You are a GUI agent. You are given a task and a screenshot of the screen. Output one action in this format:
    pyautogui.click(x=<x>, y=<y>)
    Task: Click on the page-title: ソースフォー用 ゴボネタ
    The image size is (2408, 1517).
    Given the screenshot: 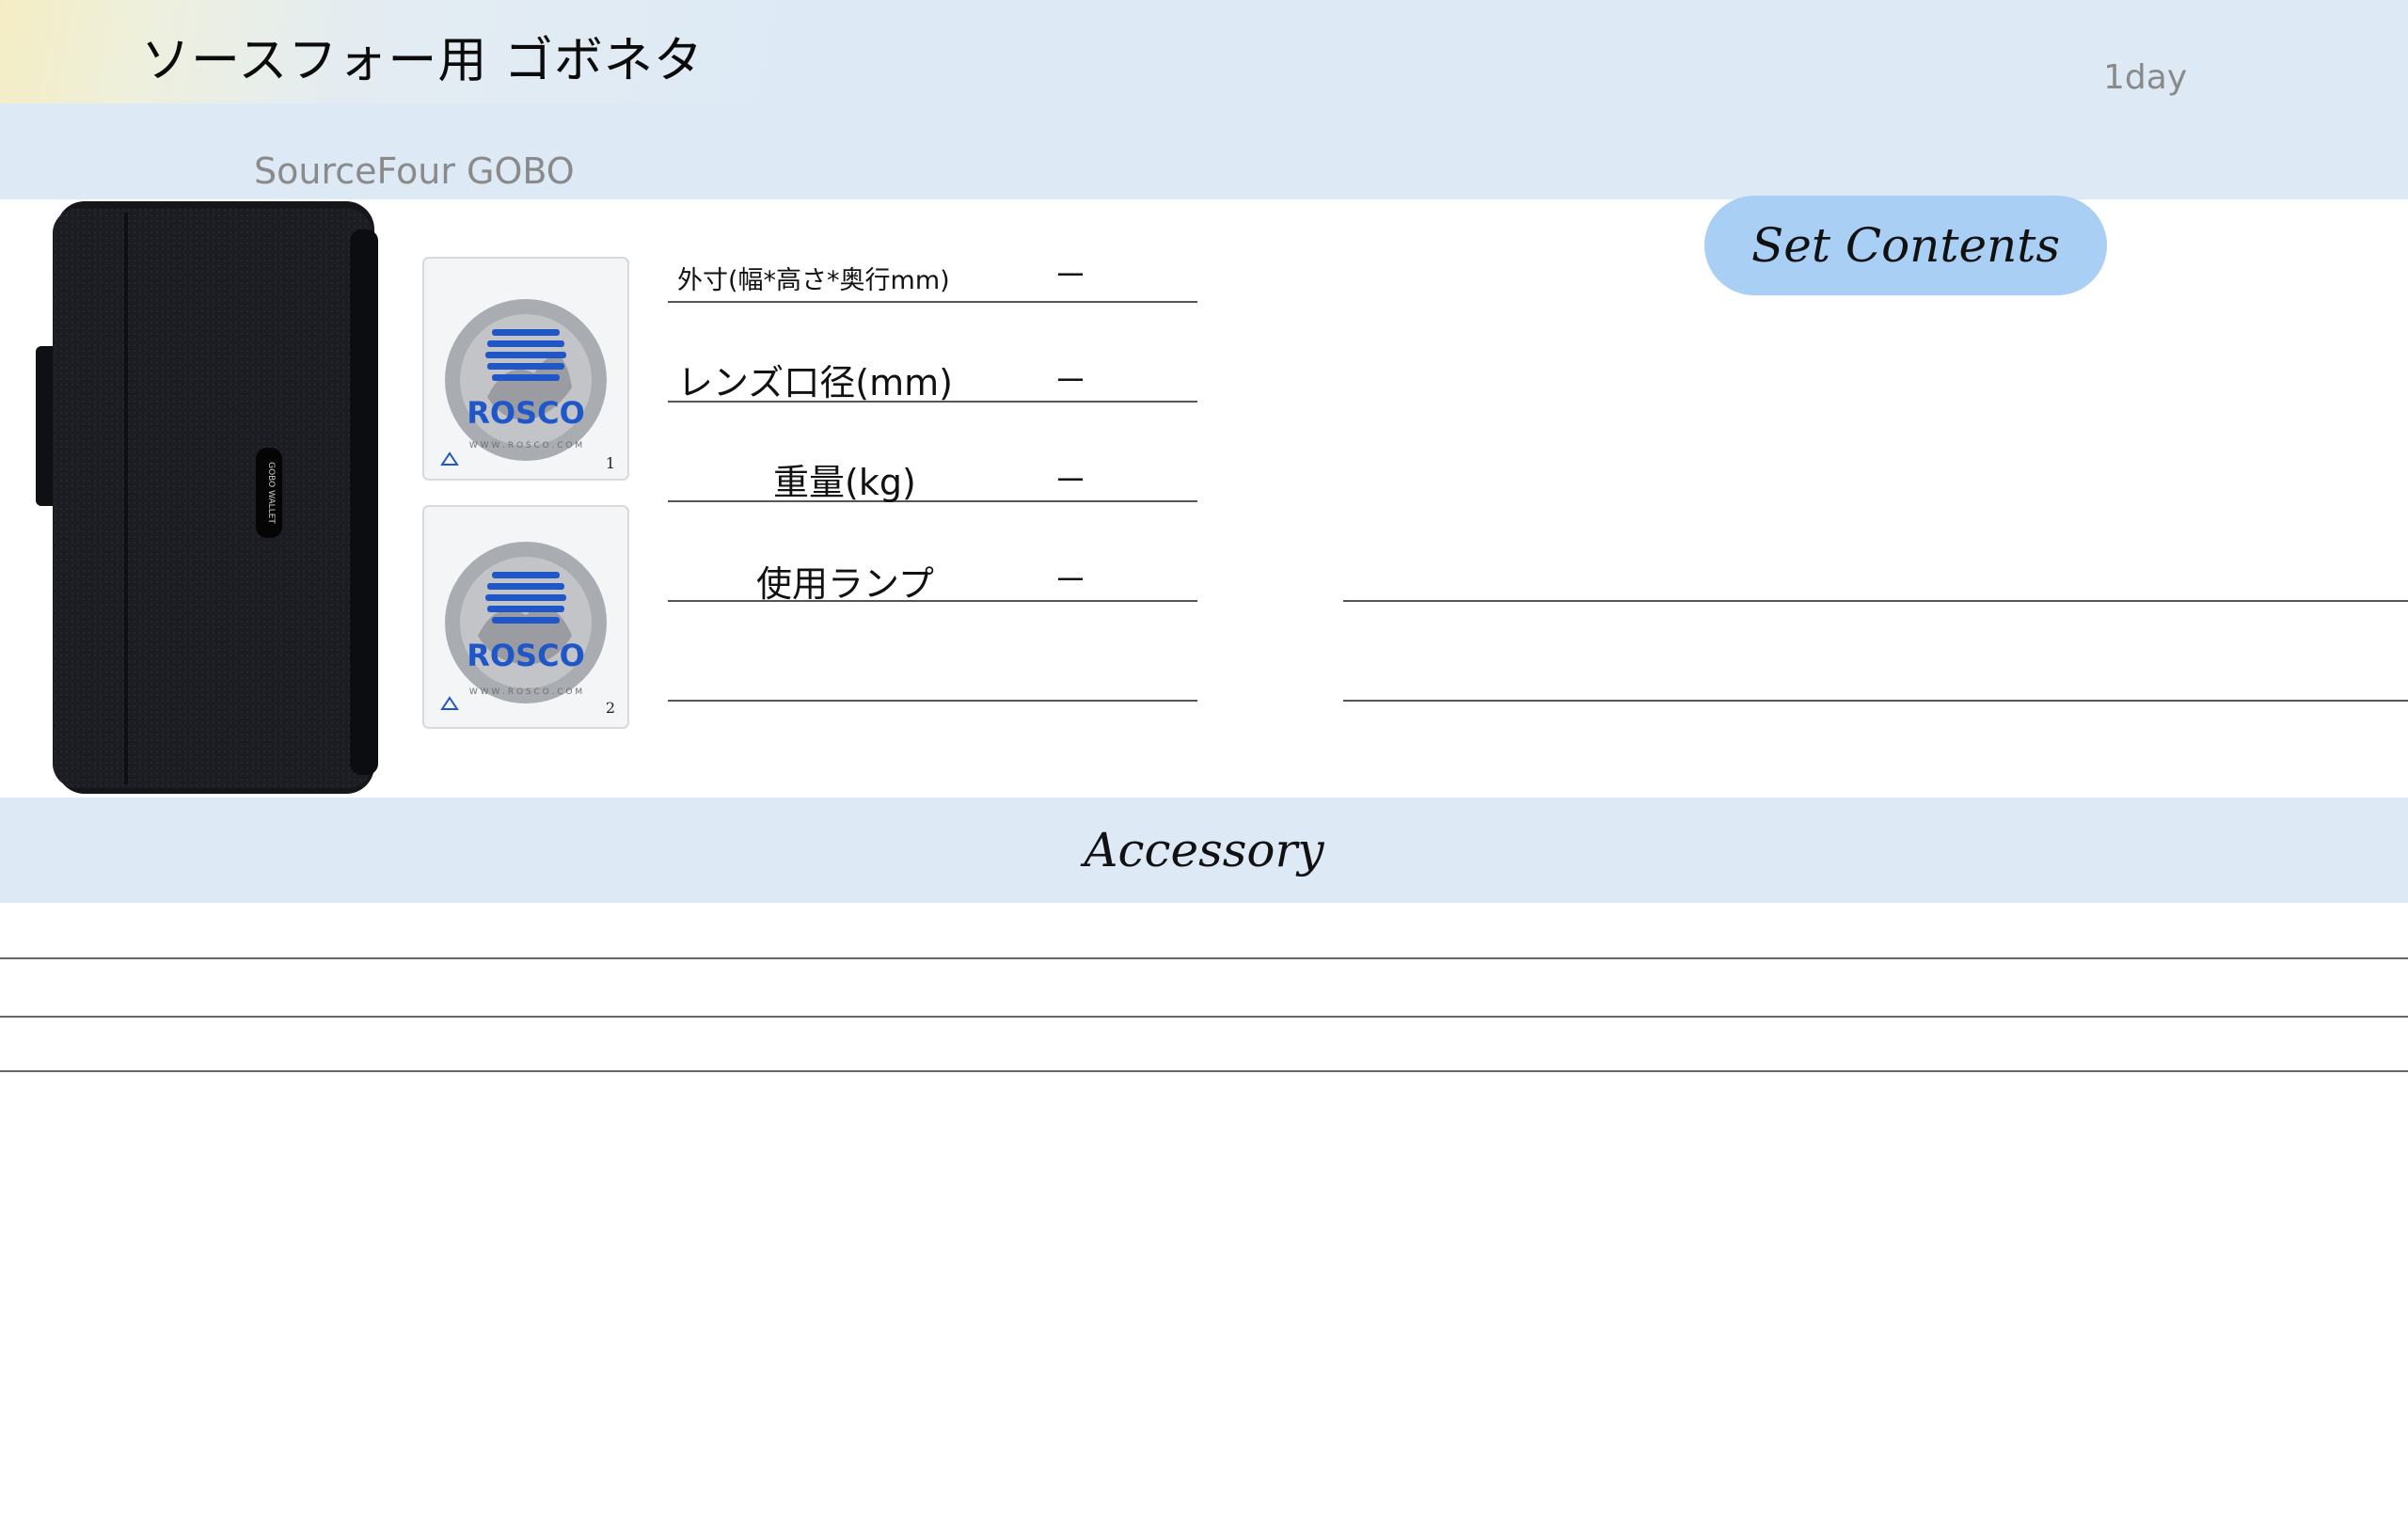 What is the action you would take?
    pyautogui.click(x=423, y=61)
    